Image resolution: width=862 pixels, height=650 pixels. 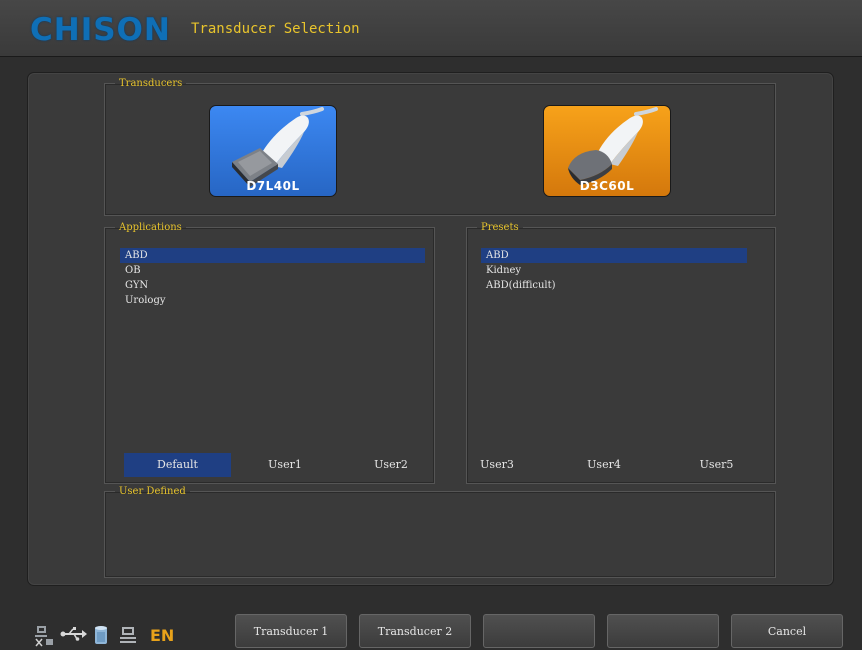 I want to click on transducer-d7l40l-button: D7L40L, so click(x=273, y=151).